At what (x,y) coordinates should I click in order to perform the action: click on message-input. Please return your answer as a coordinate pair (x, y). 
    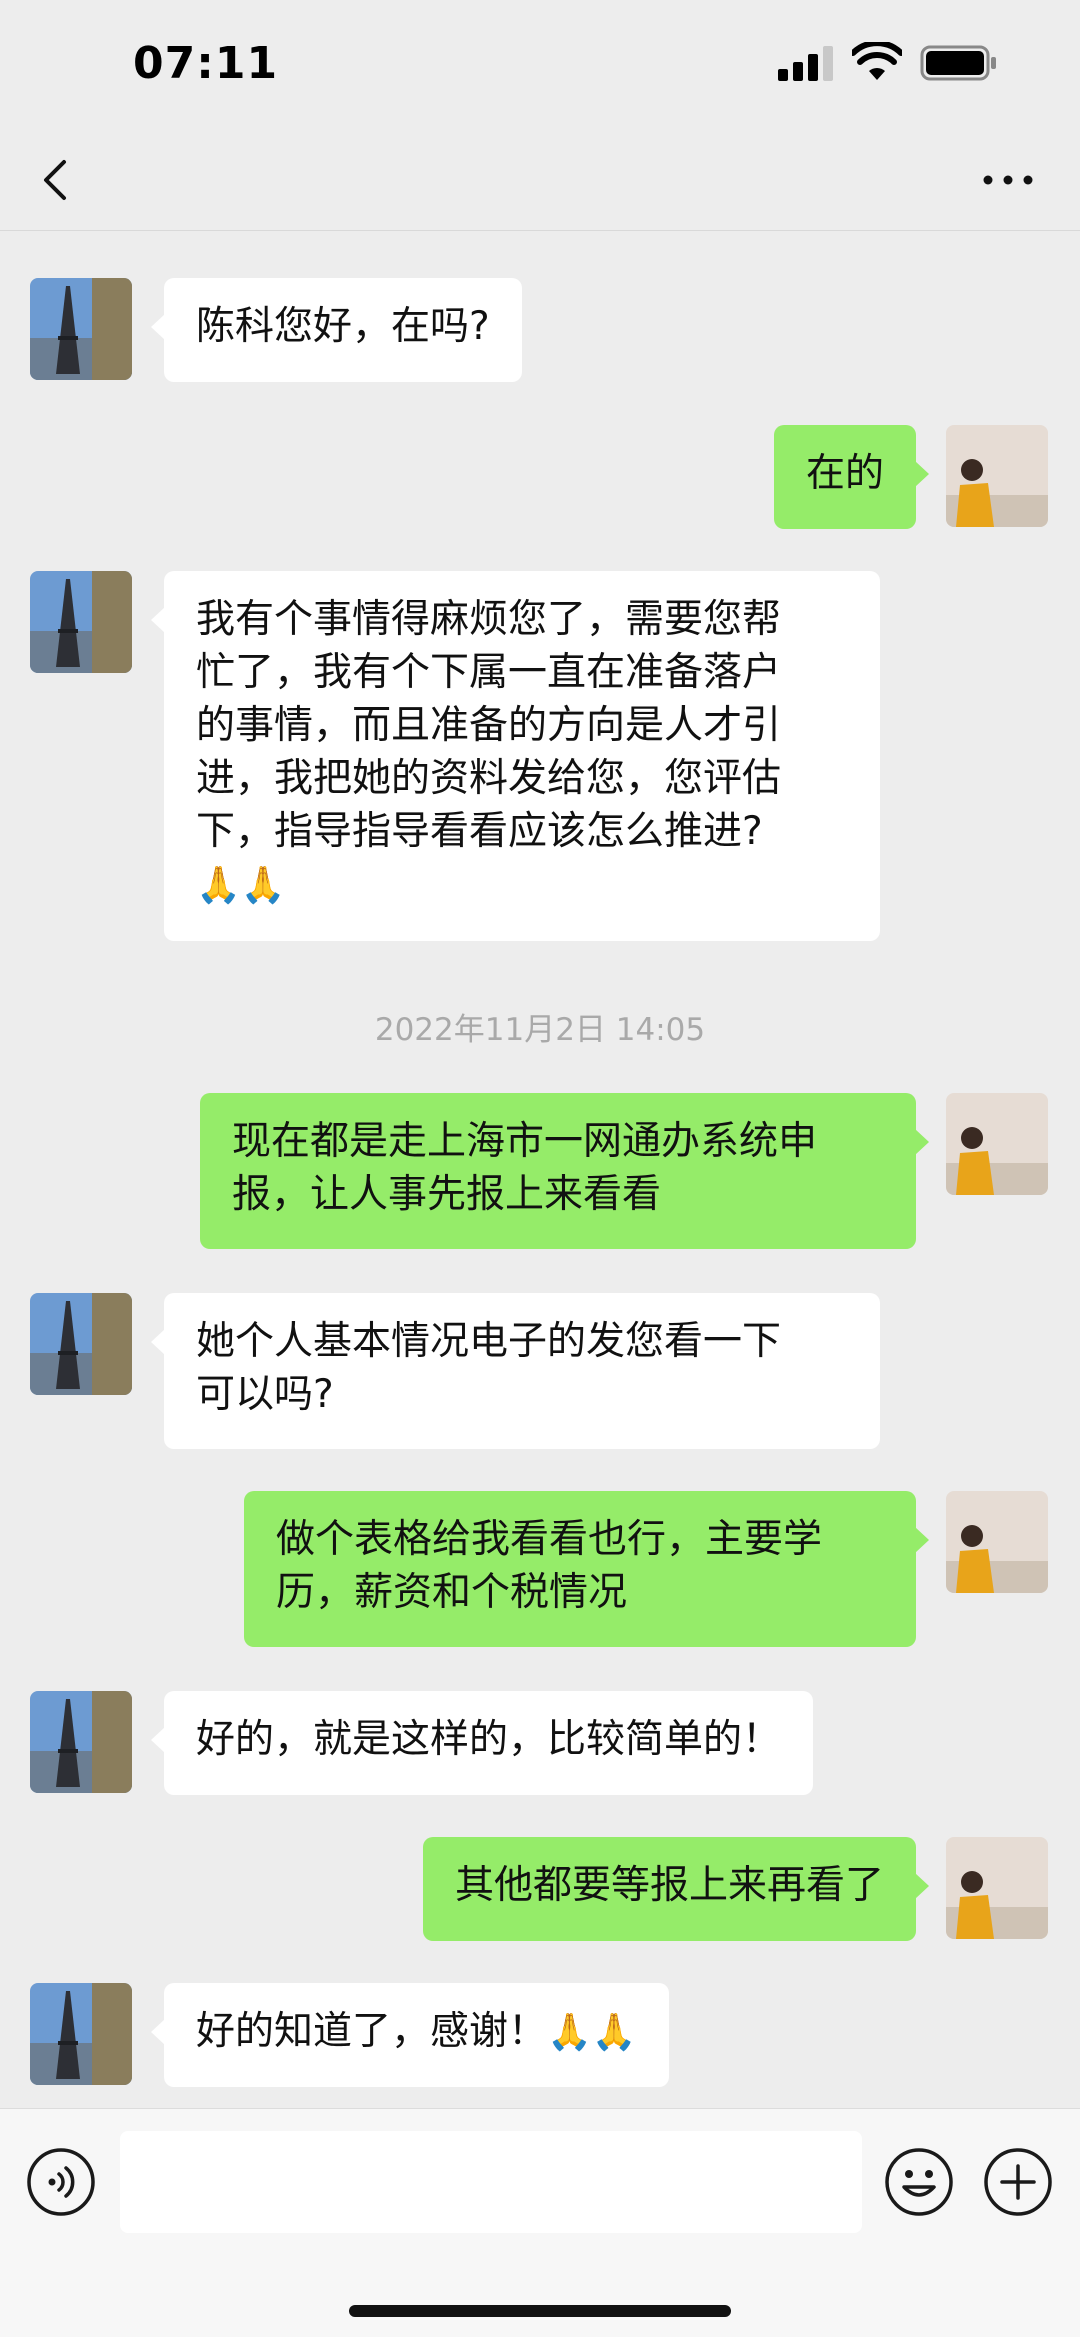
    Looking at the image, I should click on (491, 2182).